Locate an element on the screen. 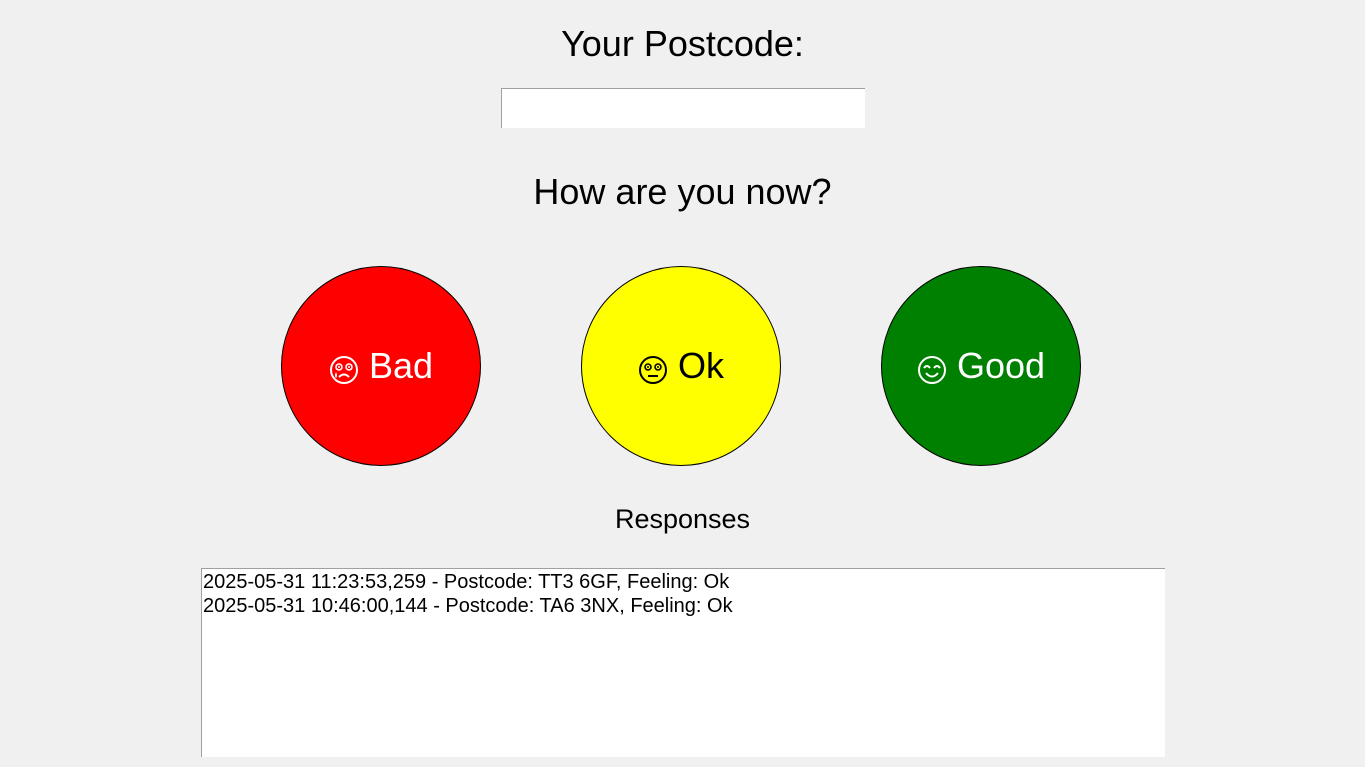 The image size is (1365, 767). good-button: Good is located at coordinates (981, 366).